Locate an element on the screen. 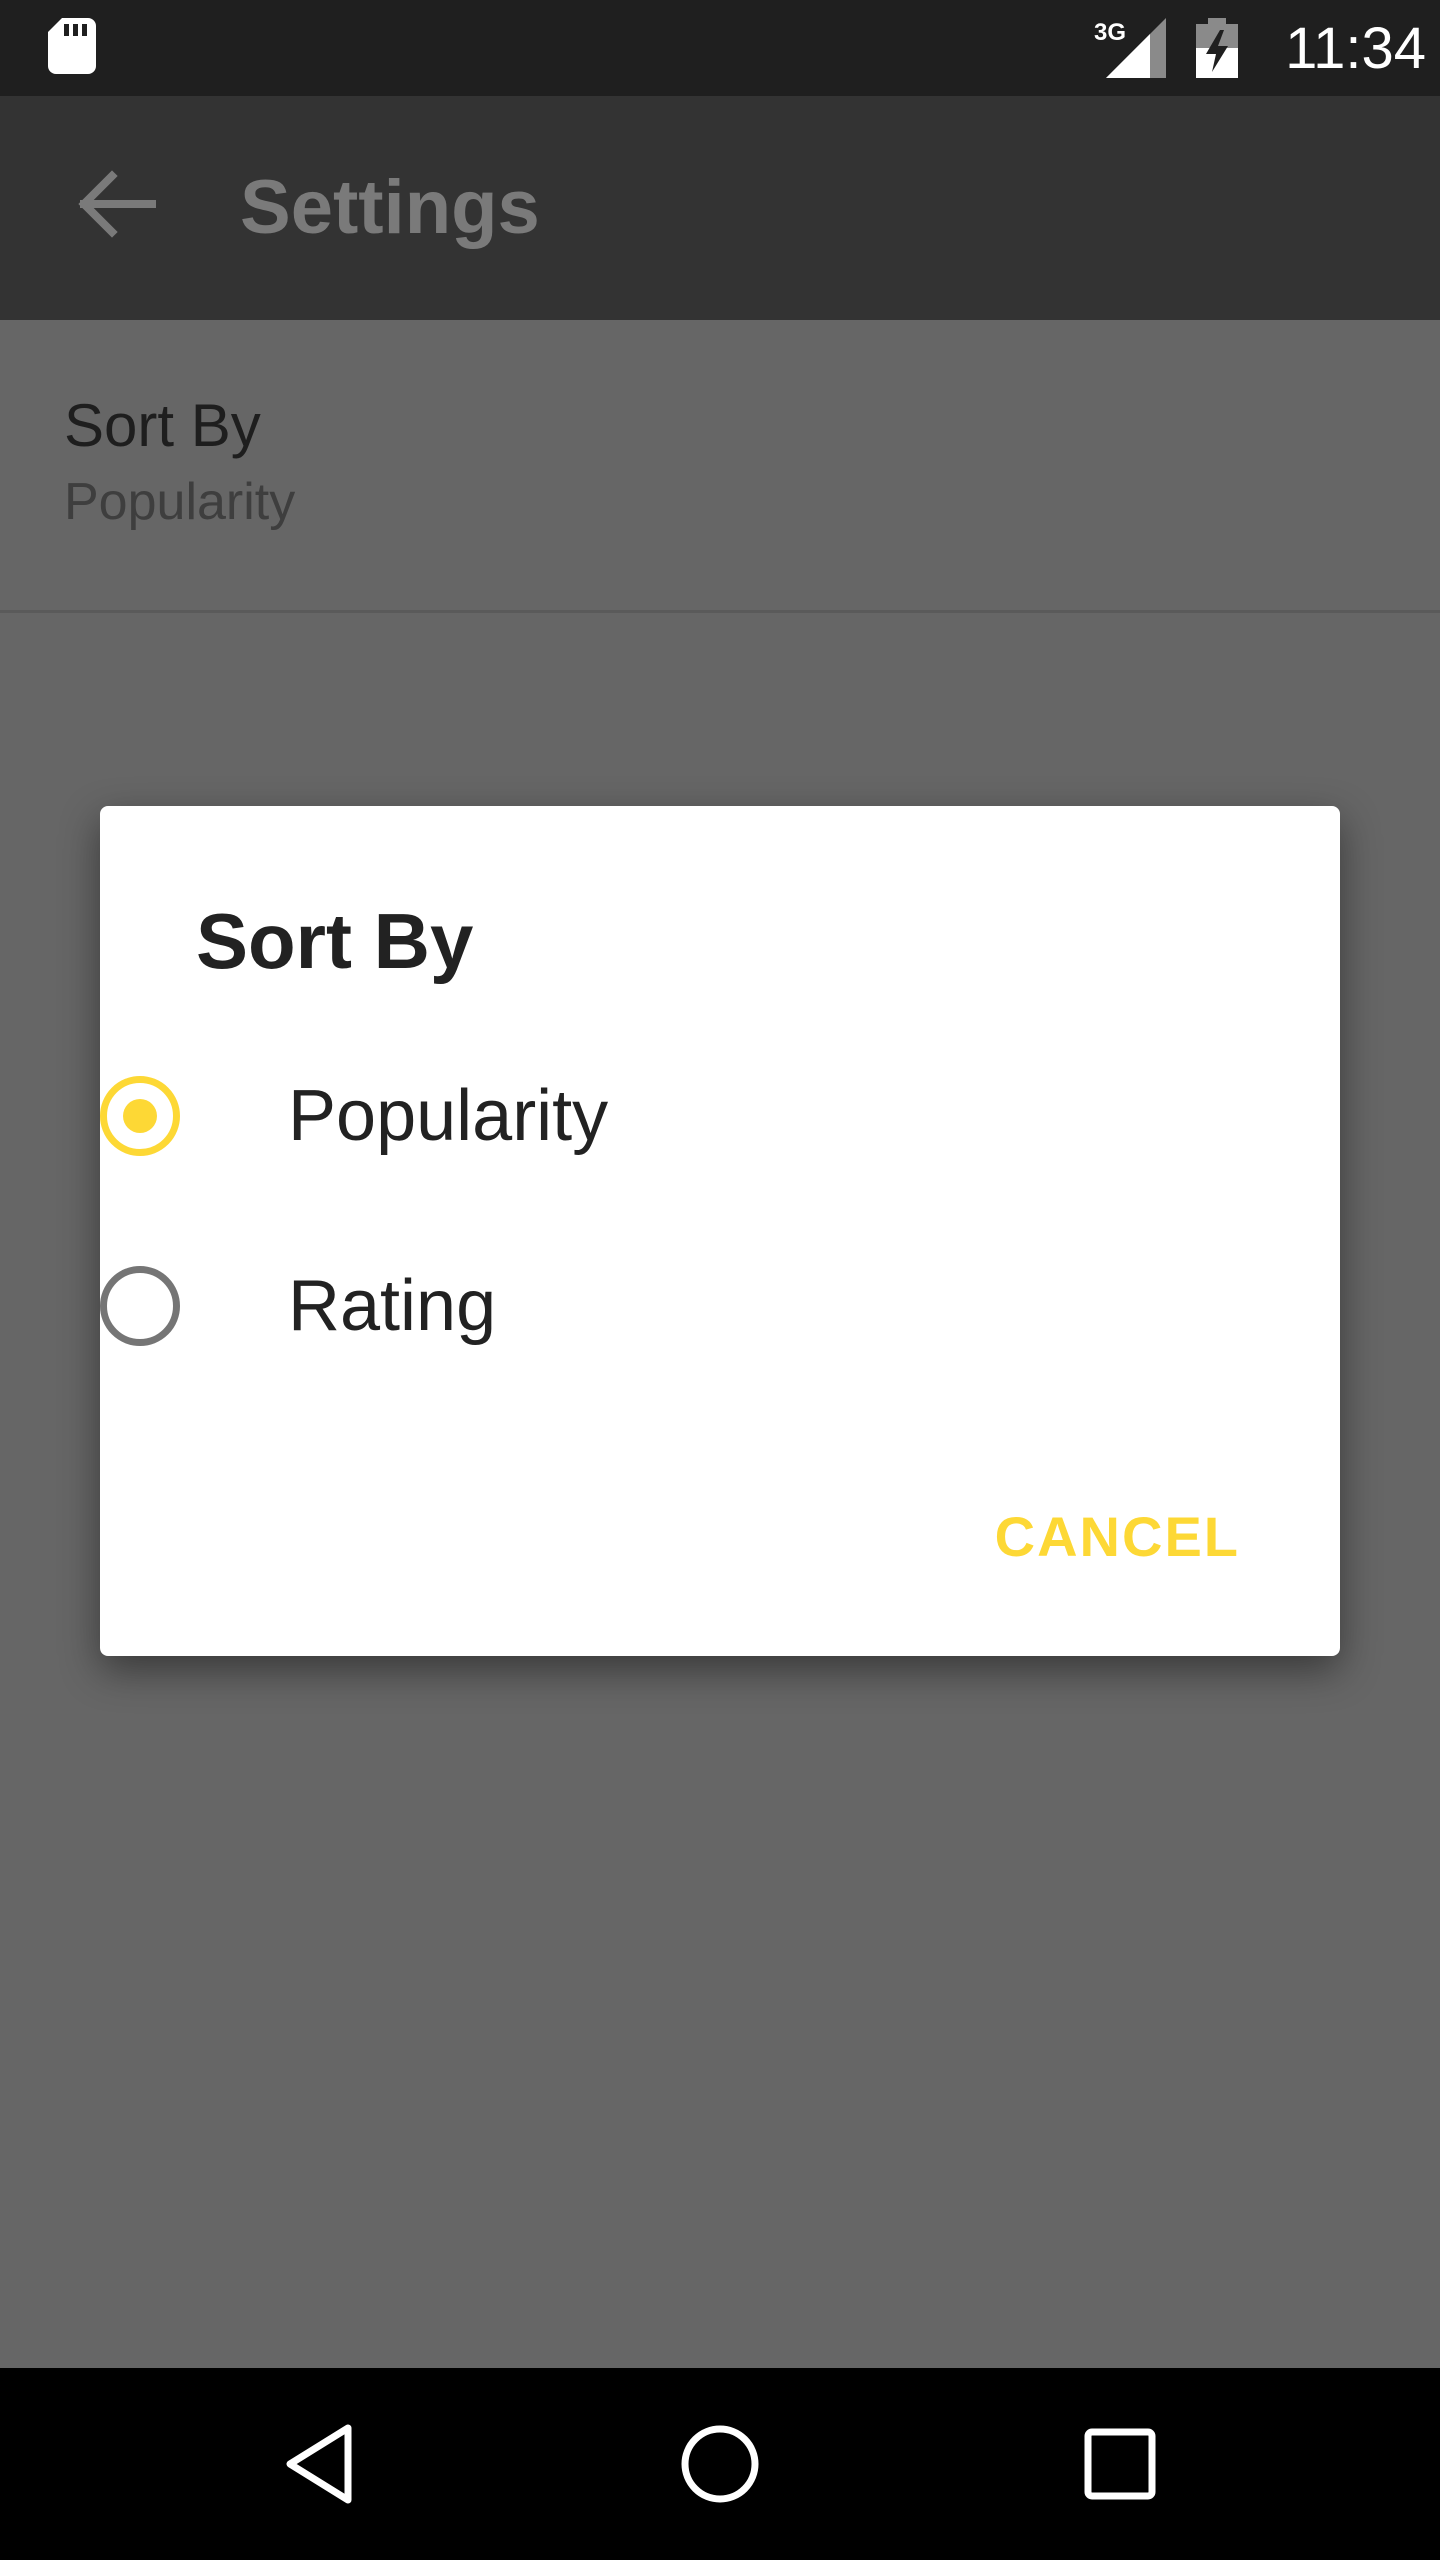 This screenshot has width=1440, height=2560. option-label: Rating is located at coordinates (392, 1306).